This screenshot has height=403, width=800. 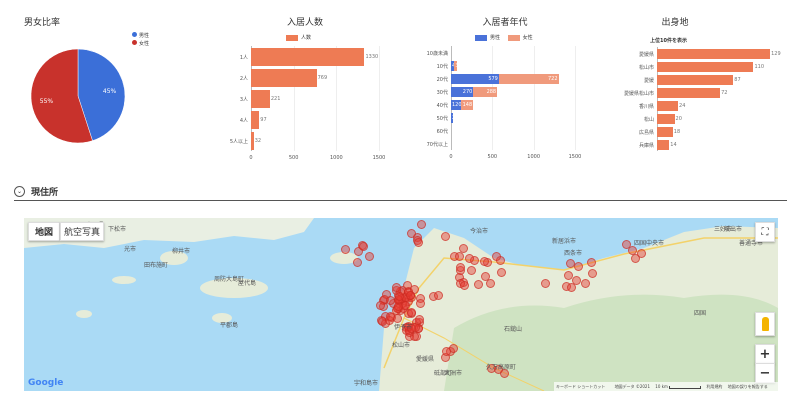 I want to click on pie-label: 55%, so click(x=47, y=101).